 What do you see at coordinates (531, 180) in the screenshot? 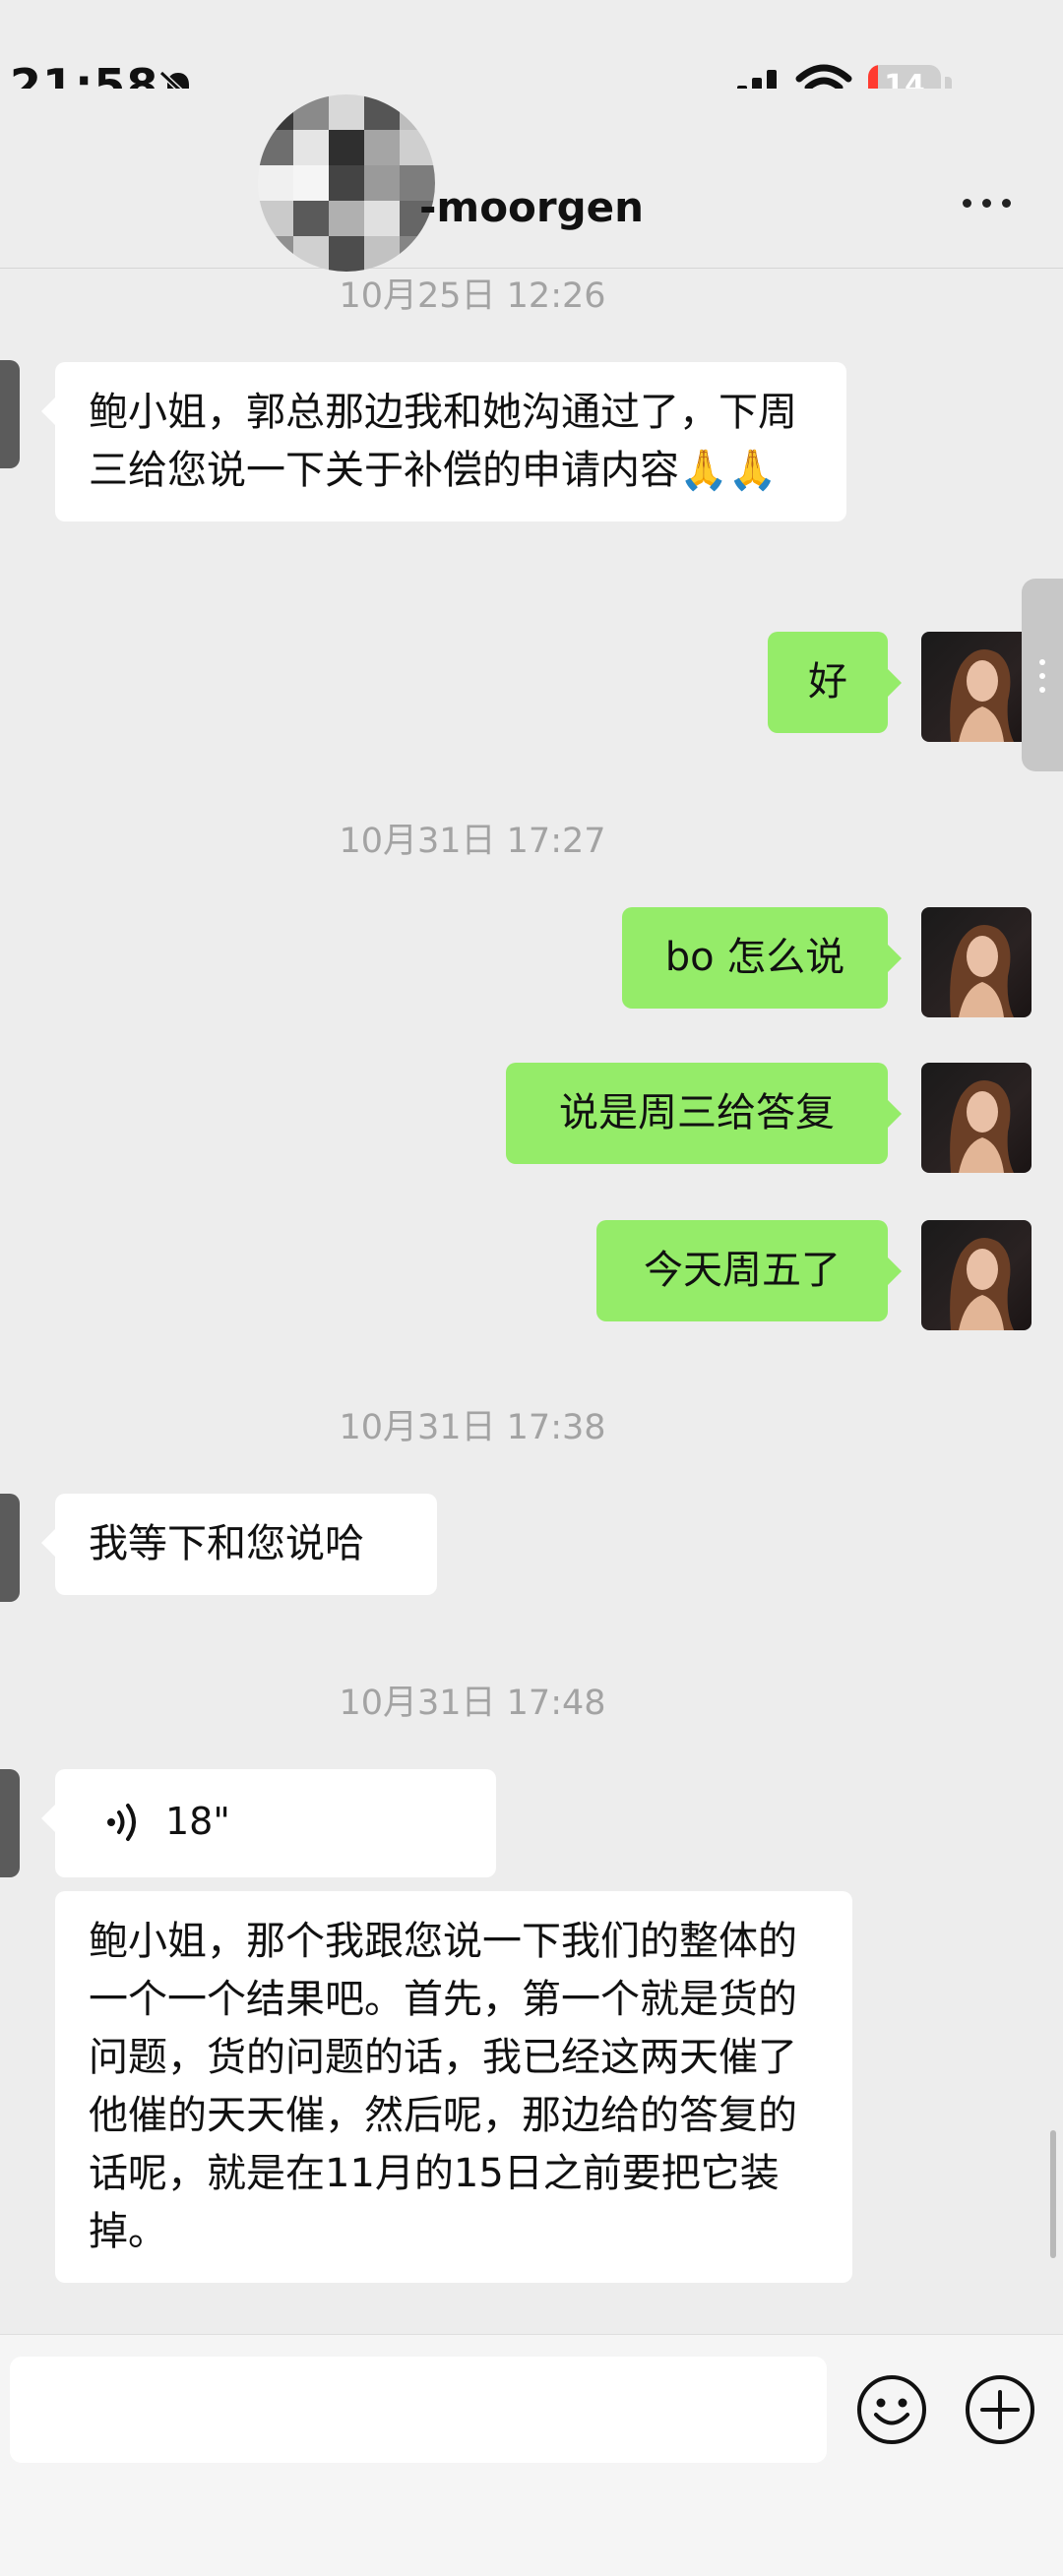
I see `chat-header: -moorgen` at bounding box center [531, 180].